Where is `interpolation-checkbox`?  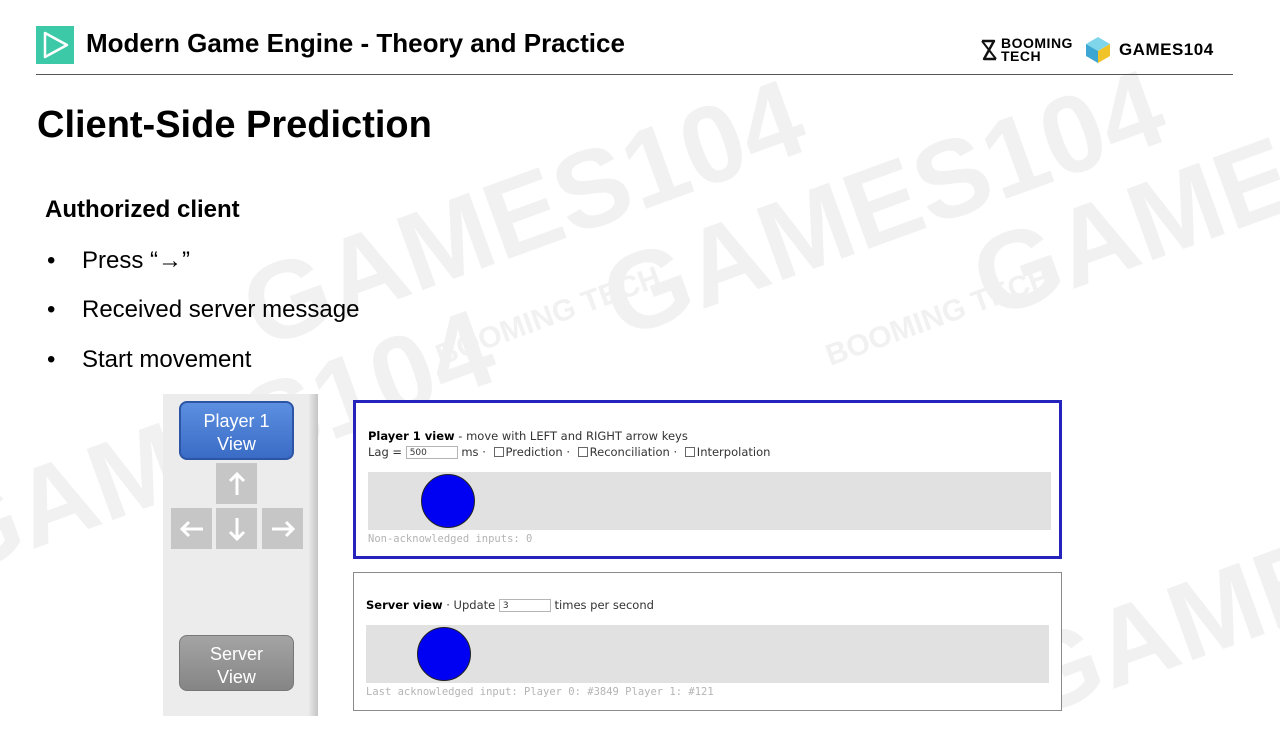 interpolation-checkbox is located at coordinates (689, 452).